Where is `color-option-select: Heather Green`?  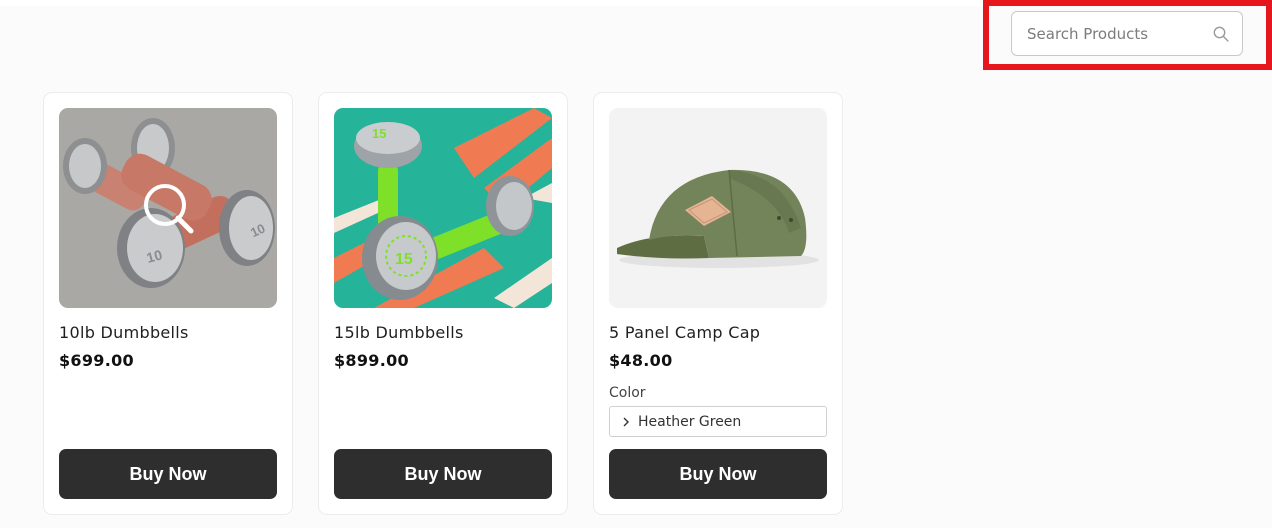 color-option-select: Heather Green is located at coordinates (718, 421).